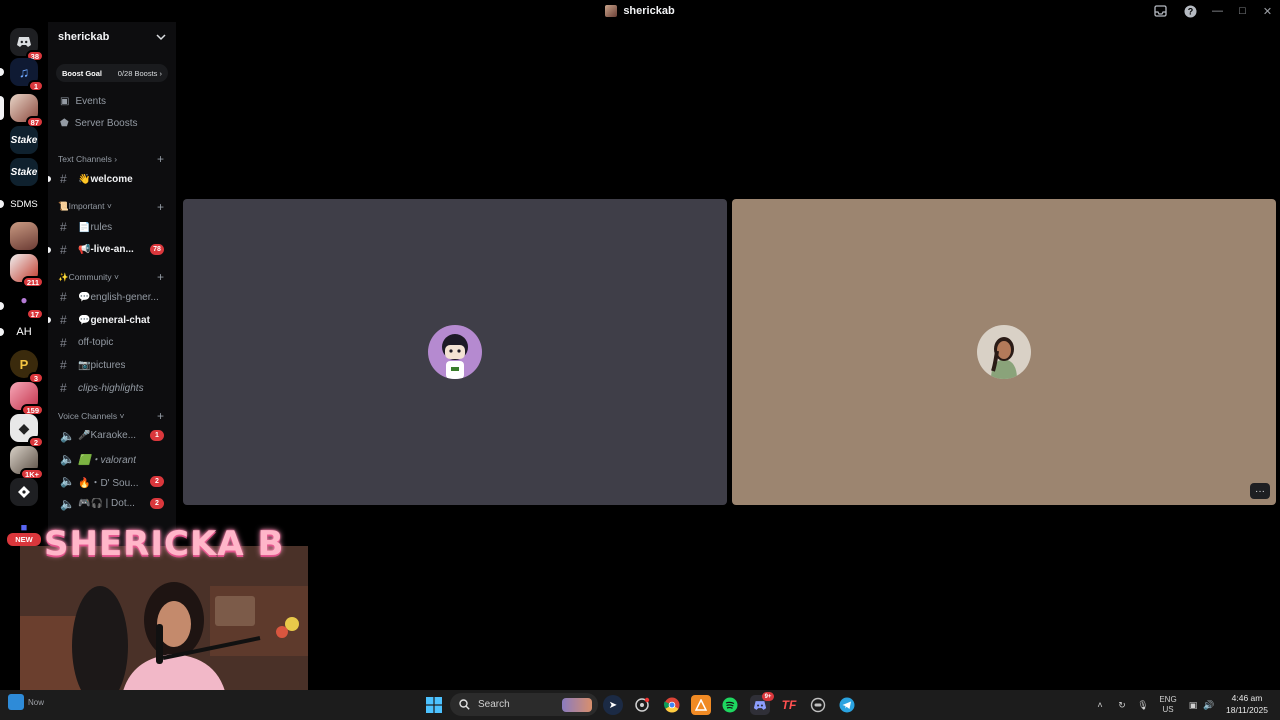 Image resolution: width=1280 pixels, height=720 pixels. Describe the element at coordinates (106, 123) in the screenshot. I see `server-boosts-label: Server Boosts` at that location.